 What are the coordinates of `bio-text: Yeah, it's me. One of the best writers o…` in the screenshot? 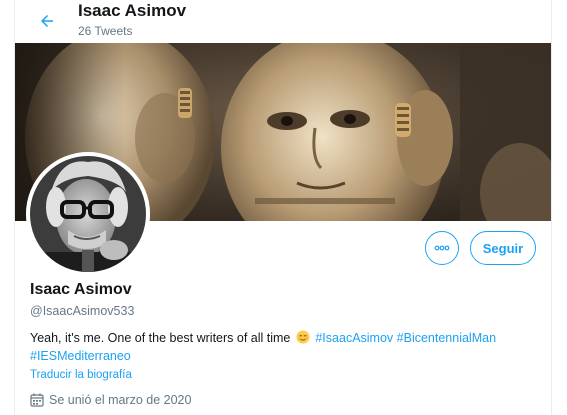 It's located at (160, 338).